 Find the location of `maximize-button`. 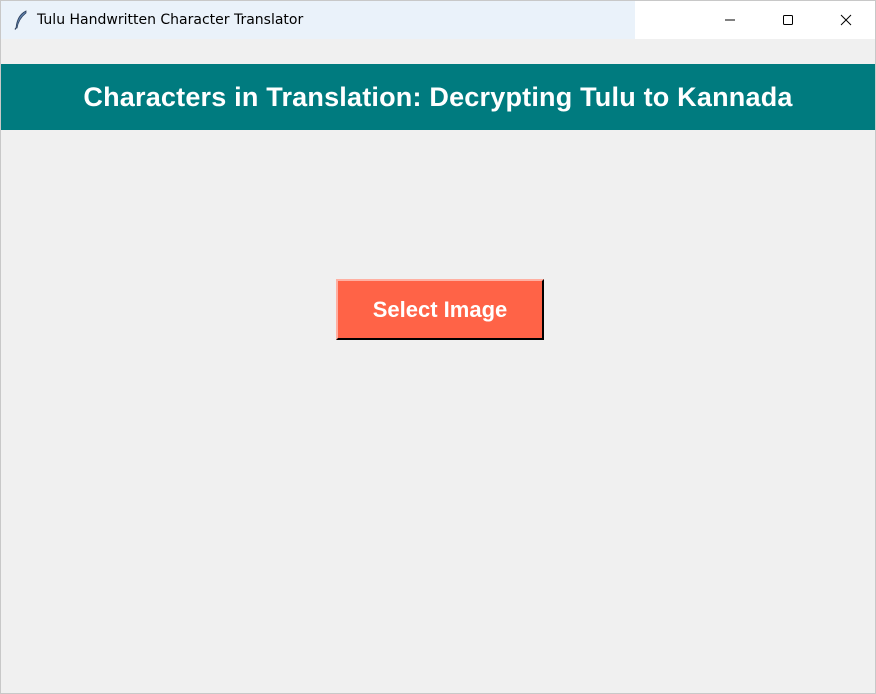

maximize-button is located at coordinates (788, 20).